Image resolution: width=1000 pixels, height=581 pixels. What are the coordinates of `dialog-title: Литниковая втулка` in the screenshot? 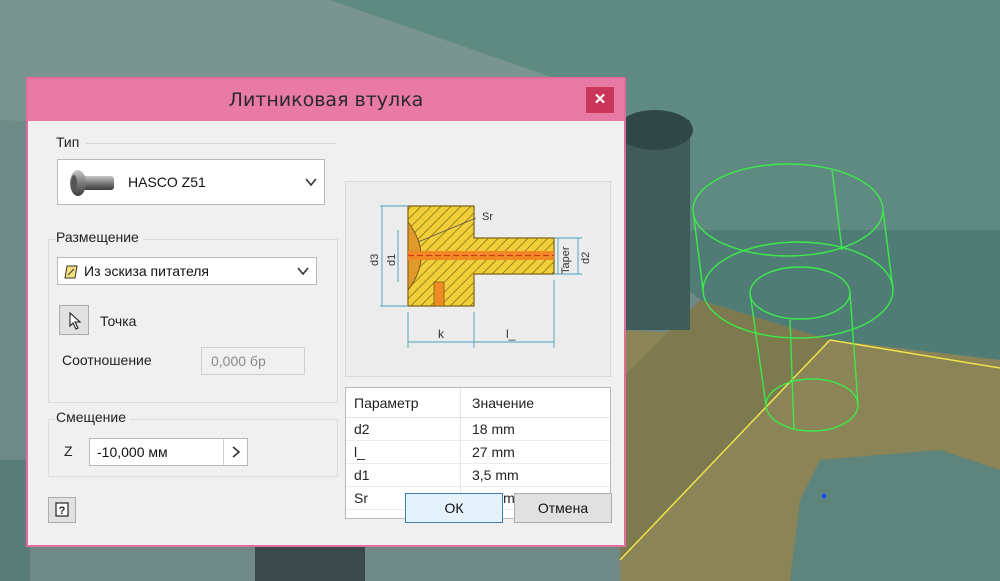 It's located at (326, 100).